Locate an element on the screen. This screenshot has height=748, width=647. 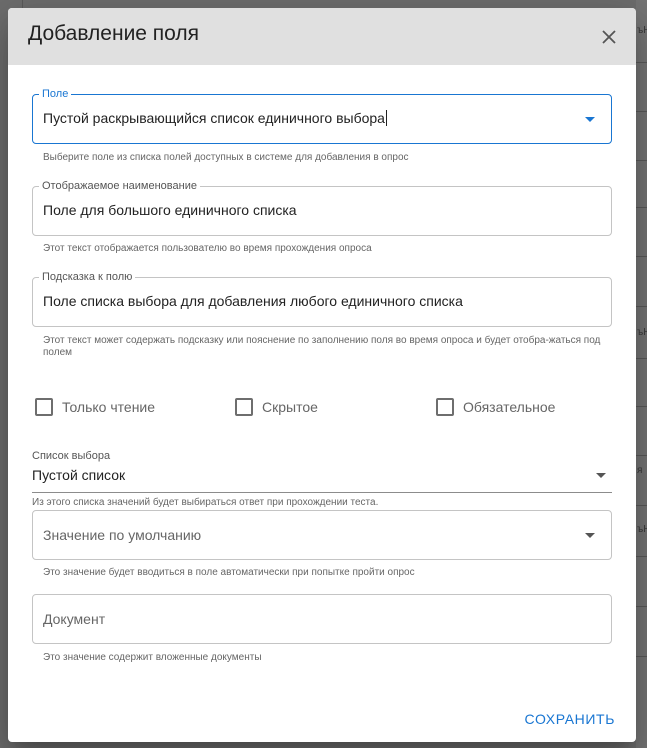
field-select-label: Поле is located at coordinates (55, 94).